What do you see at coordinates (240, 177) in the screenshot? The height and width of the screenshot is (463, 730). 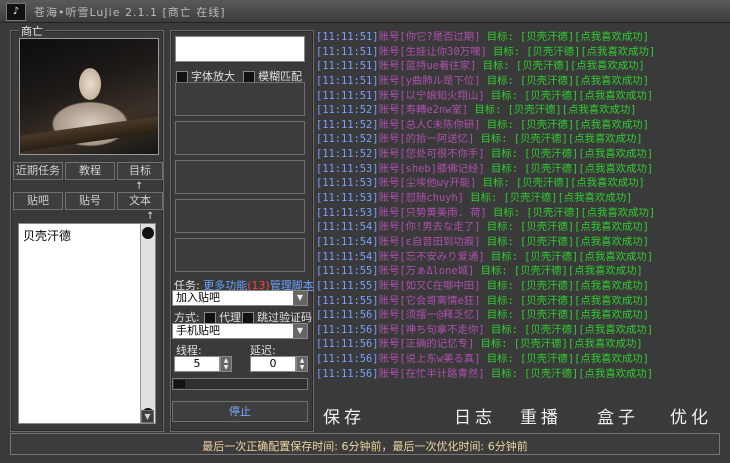 I see `slot-panel` at bounding box center [240, 177].